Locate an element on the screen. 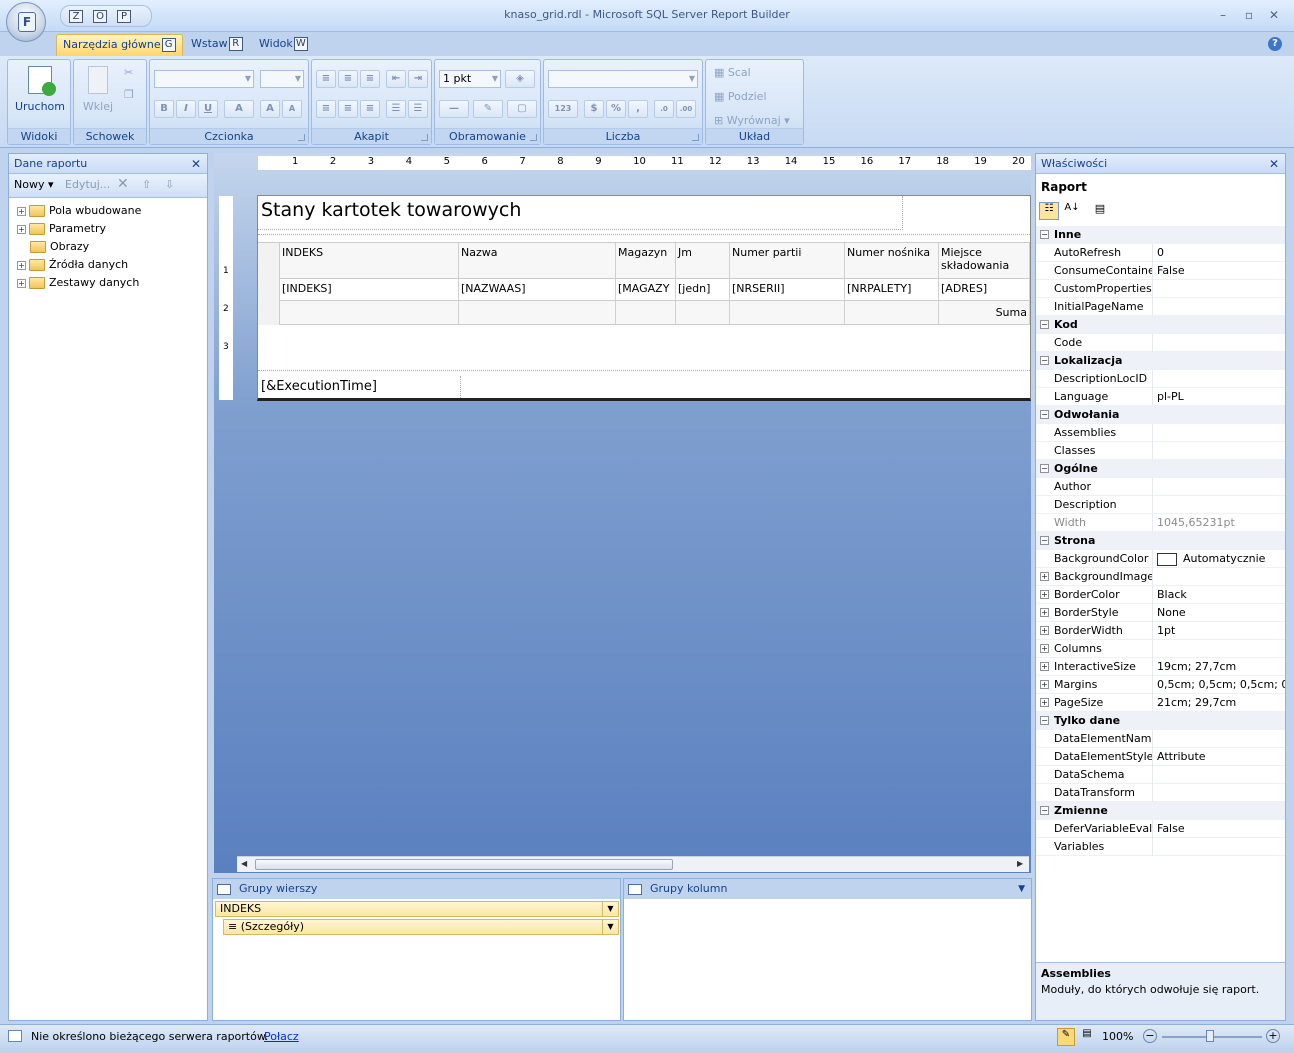 Image resolution: width=1294 pixels, height=1053 pixels. connect-link: Połacz is located at coordinates (281, 1036).